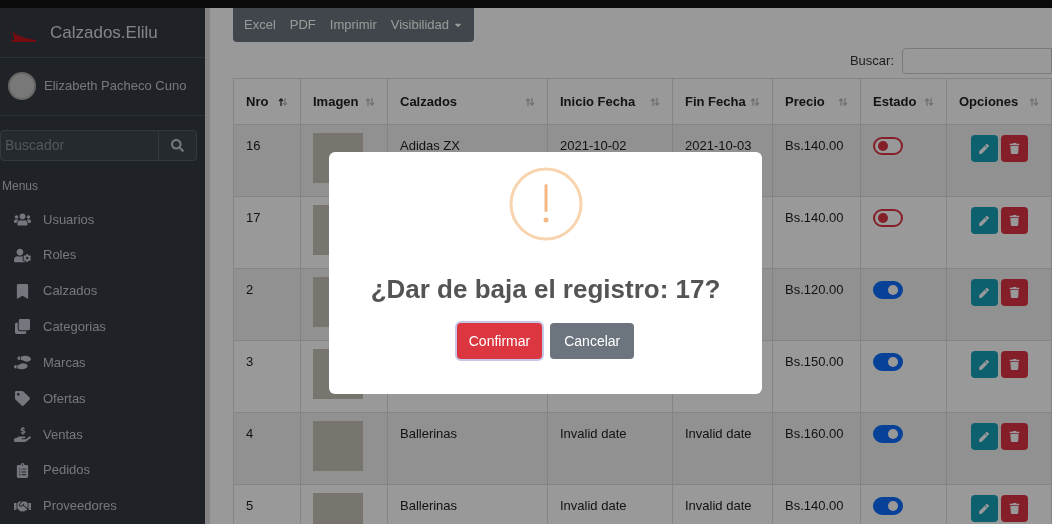 The image size is (1052, 524). Describe the element at coordinates (250, 289) in the screenshot. I see `table-cell: 2` at that location.